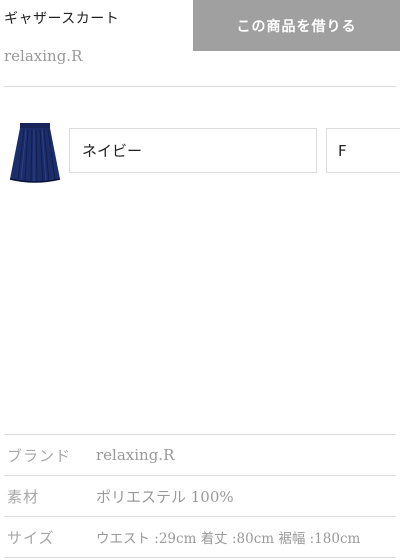 The image size is (400, 560). Describe the element at coordinates (296, 25) in the screenshot. I see `rent-item-button: この商品を借りる` at that location.